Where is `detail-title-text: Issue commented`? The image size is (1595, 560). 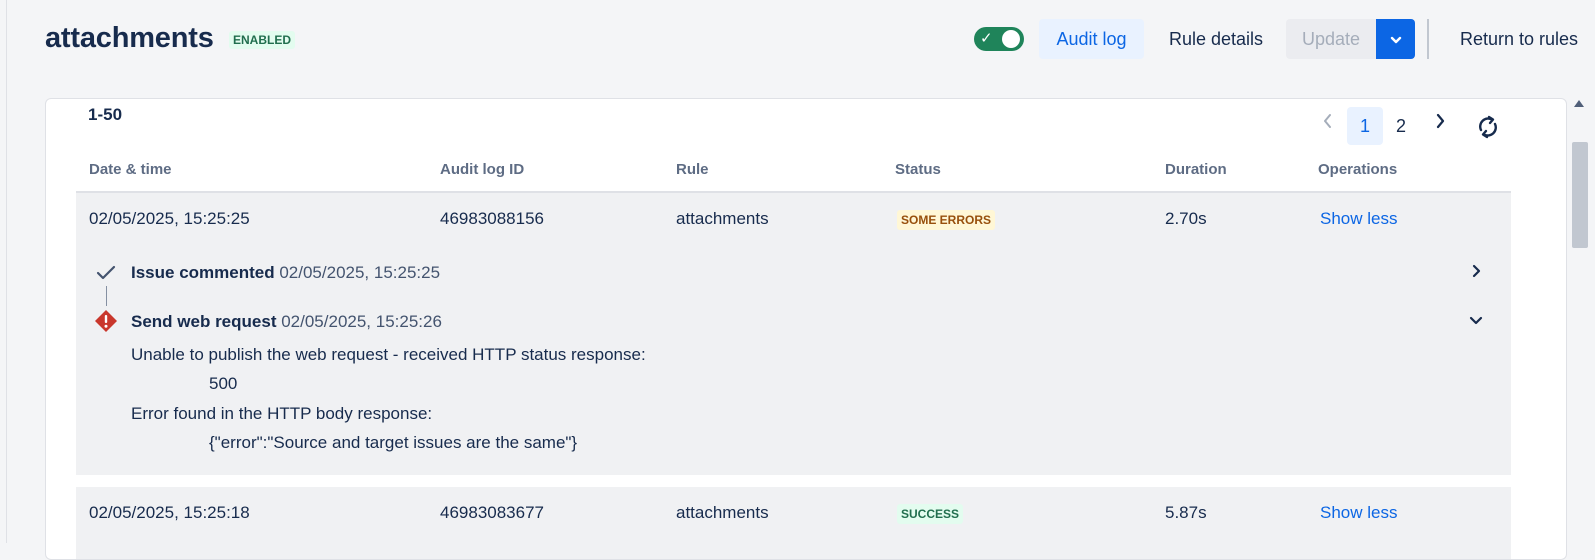
detail-title-text: Issue commented is located at coordinates (203, 272).